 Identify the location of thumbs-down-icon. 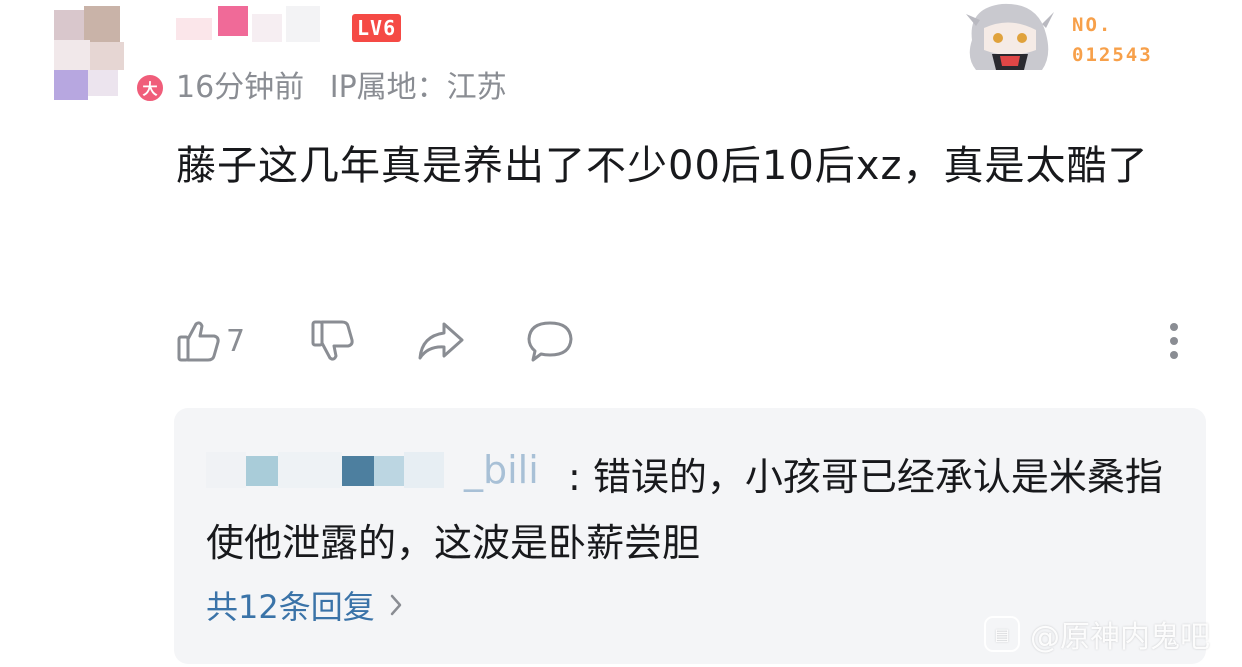
(332, 340).